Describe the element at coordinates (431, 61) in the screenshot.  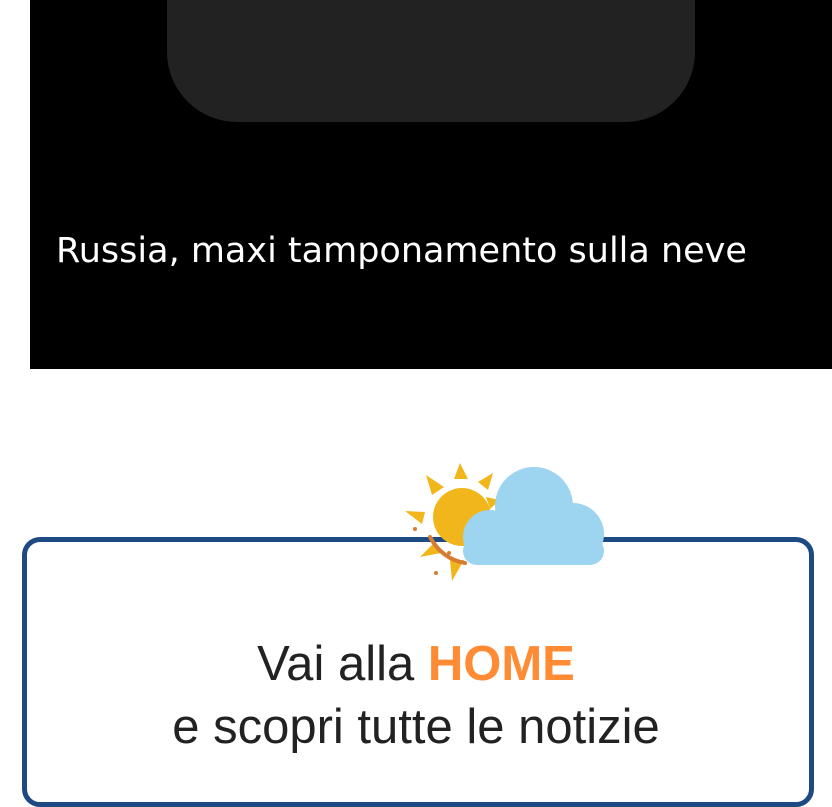
I see `play-button` at that location.